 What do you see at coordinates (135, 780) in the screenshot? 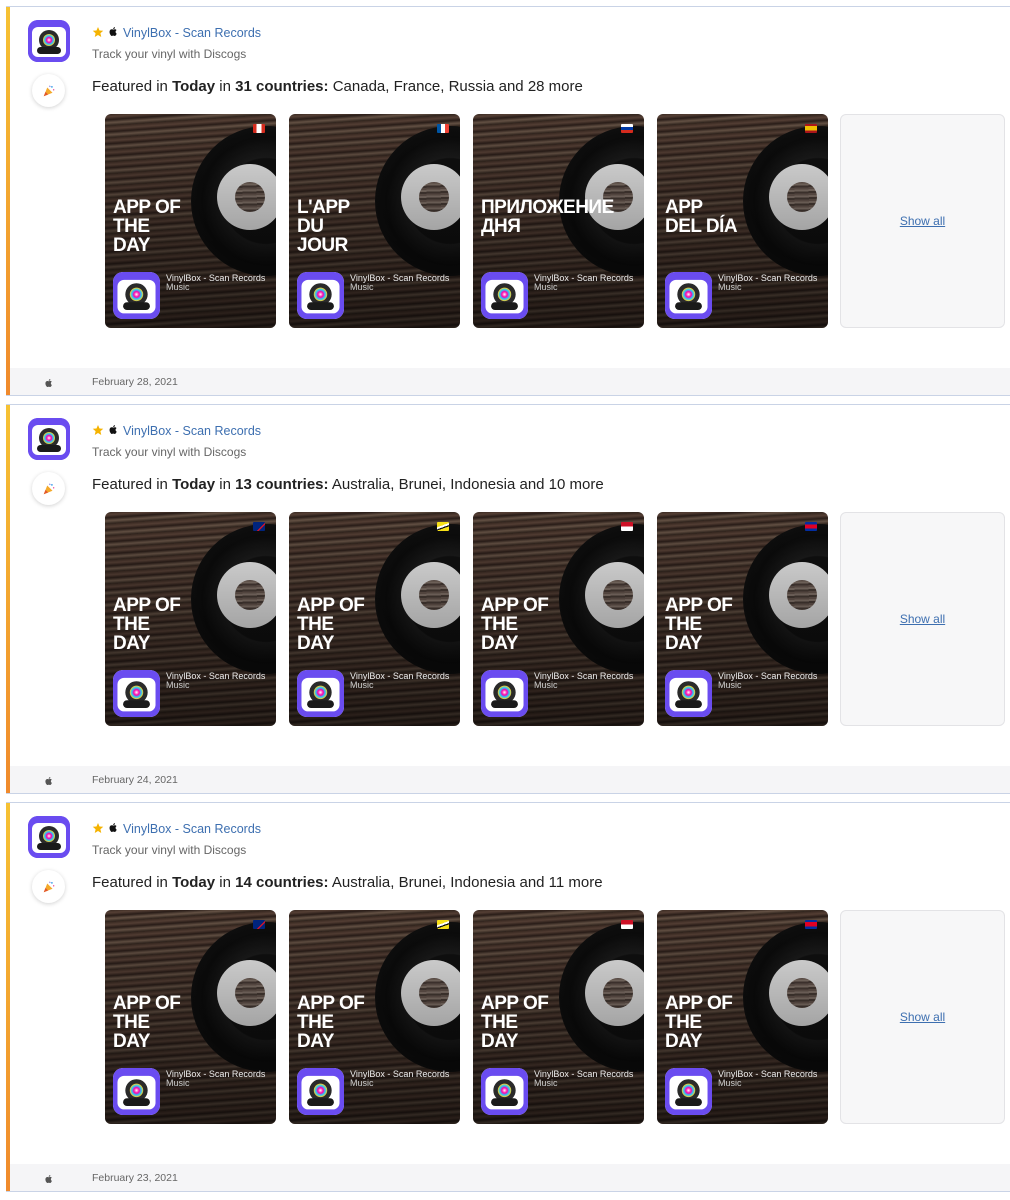
I see `feature-date: February 24, 2021` at bounding box center [135, 780].